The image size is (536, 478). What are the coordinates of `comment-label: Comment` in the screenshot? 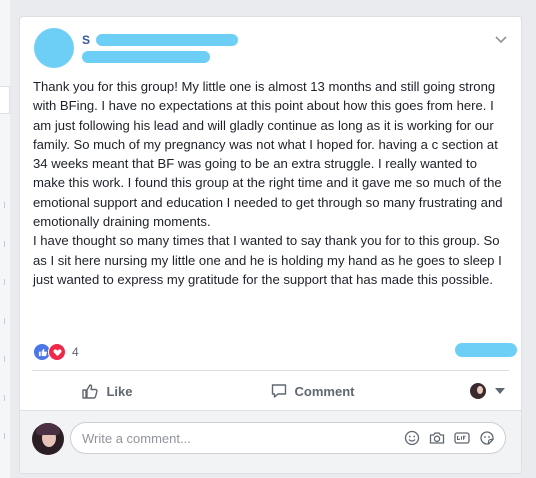 It's located at (324, 391).